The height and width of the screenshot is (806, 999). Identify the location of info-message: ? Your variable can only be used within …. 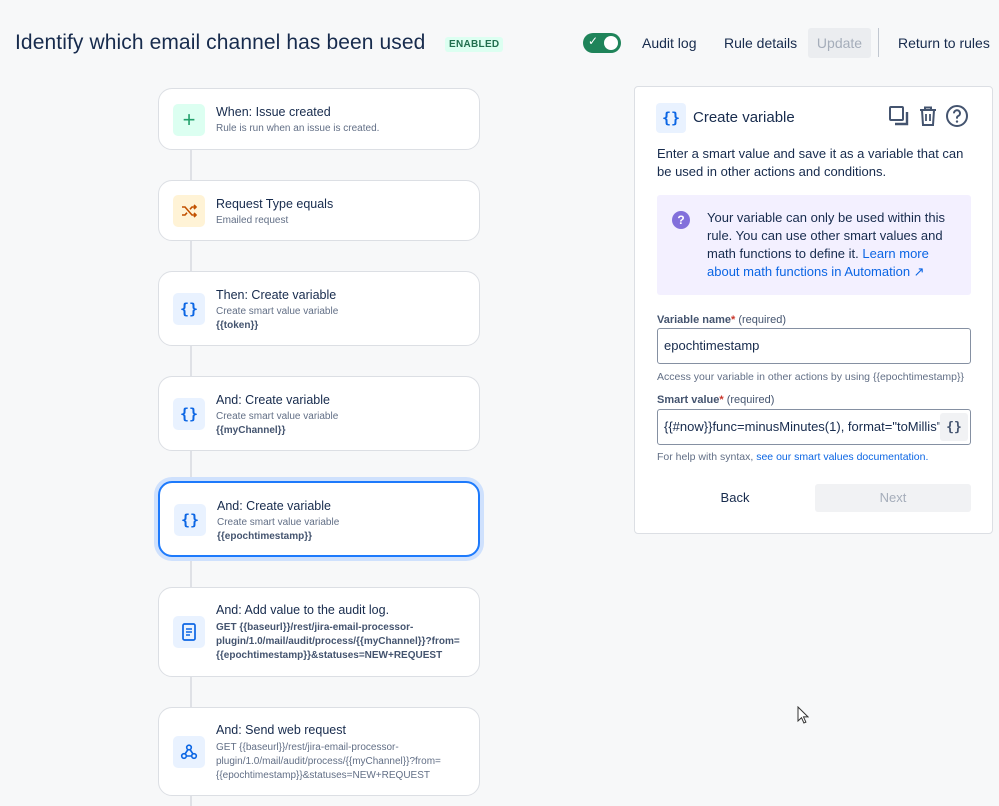
(814, 245).